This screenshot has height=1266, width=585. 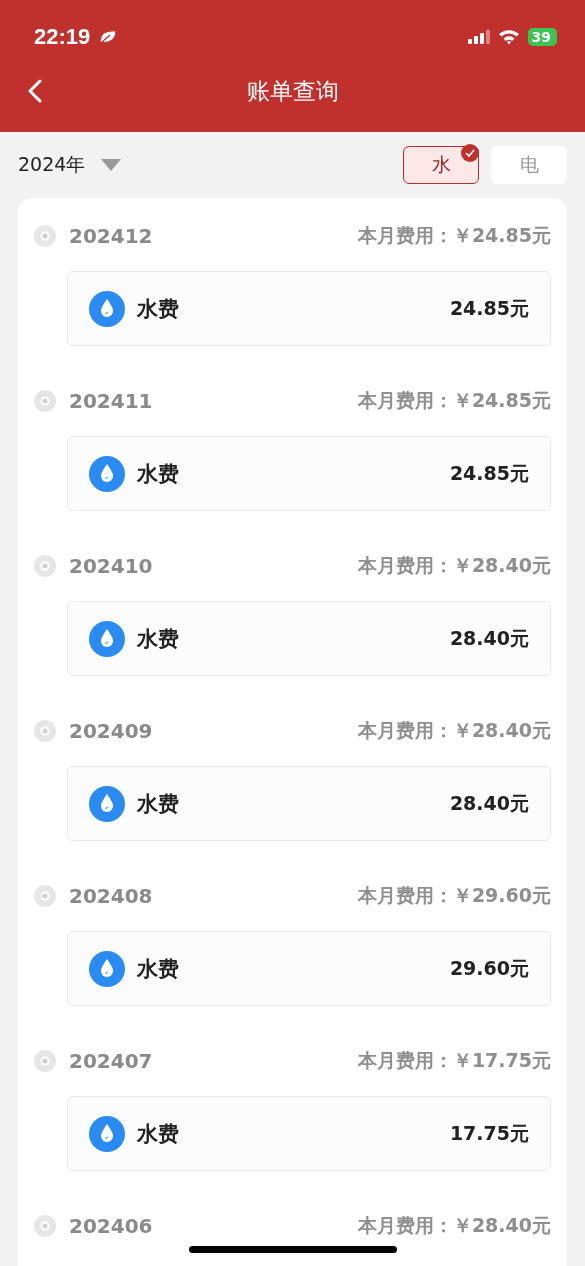 I want to click on month-total: 本月费用：￥29.60元, so click(x=454, y=895).